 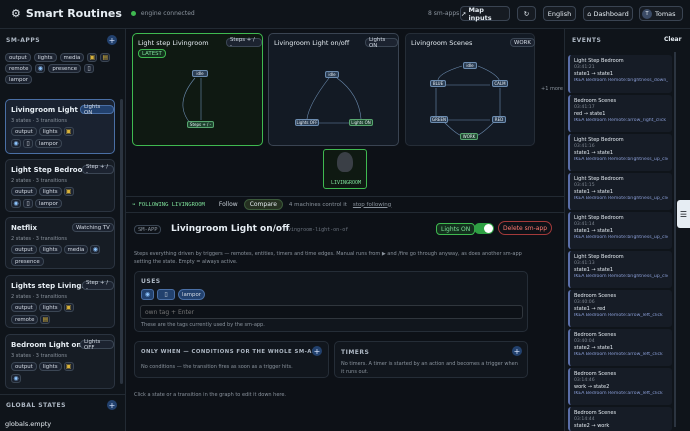 I want to click on sm-app-tags: output lights media ◉, so click(x=56, y=249).